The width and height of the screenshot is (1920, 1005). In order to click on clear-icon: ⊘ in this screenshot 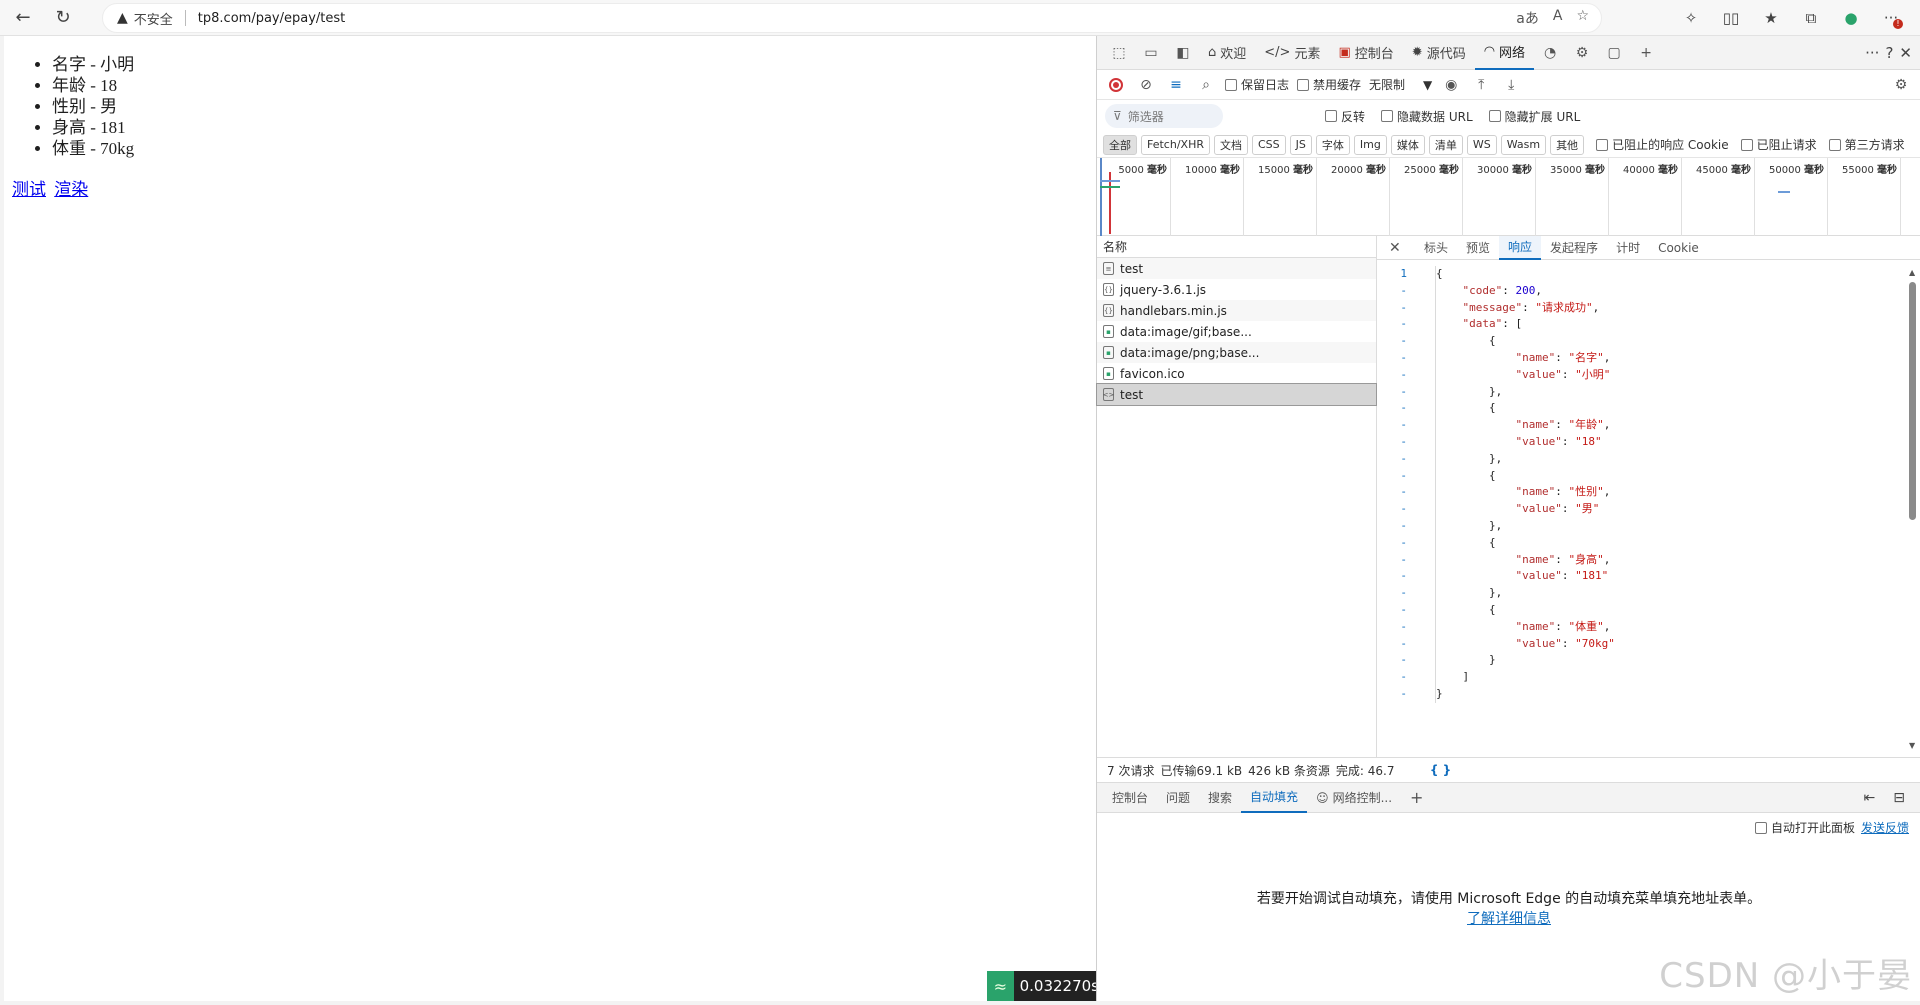, I will do `click(1146, 85)`.